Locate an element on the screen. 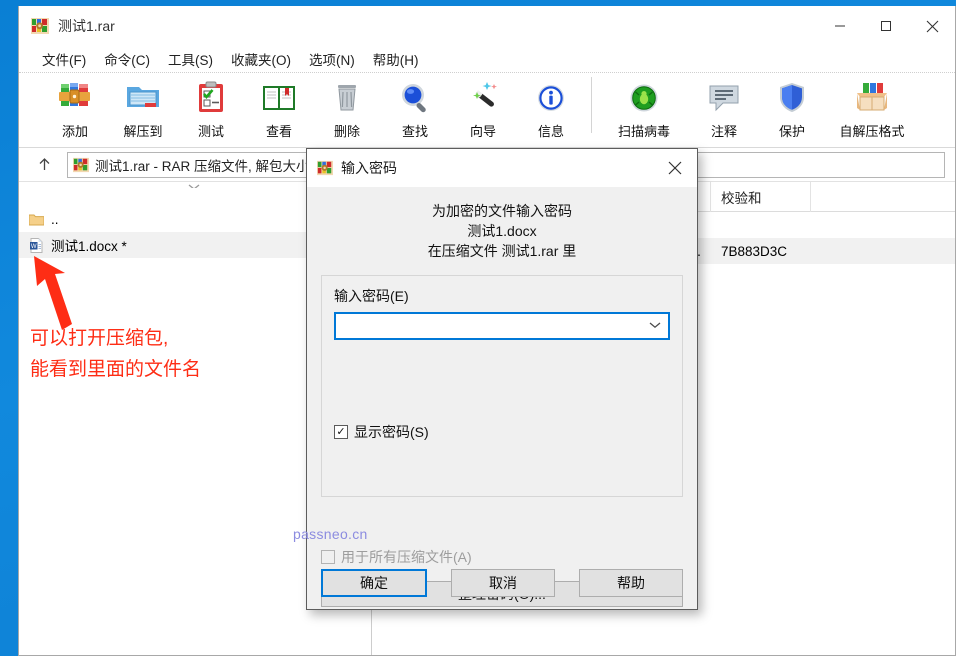  dialog-button-row: 确定 取消 帮助 is located at coordinates (502, 583).